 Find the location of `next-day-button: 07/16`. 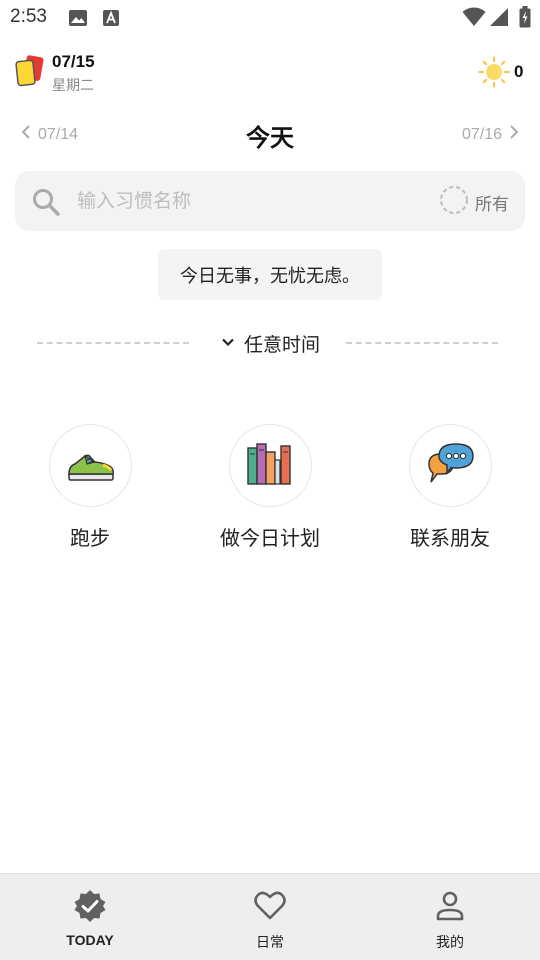

next-day-button: 07/16 is located at coordinates (491, 134).